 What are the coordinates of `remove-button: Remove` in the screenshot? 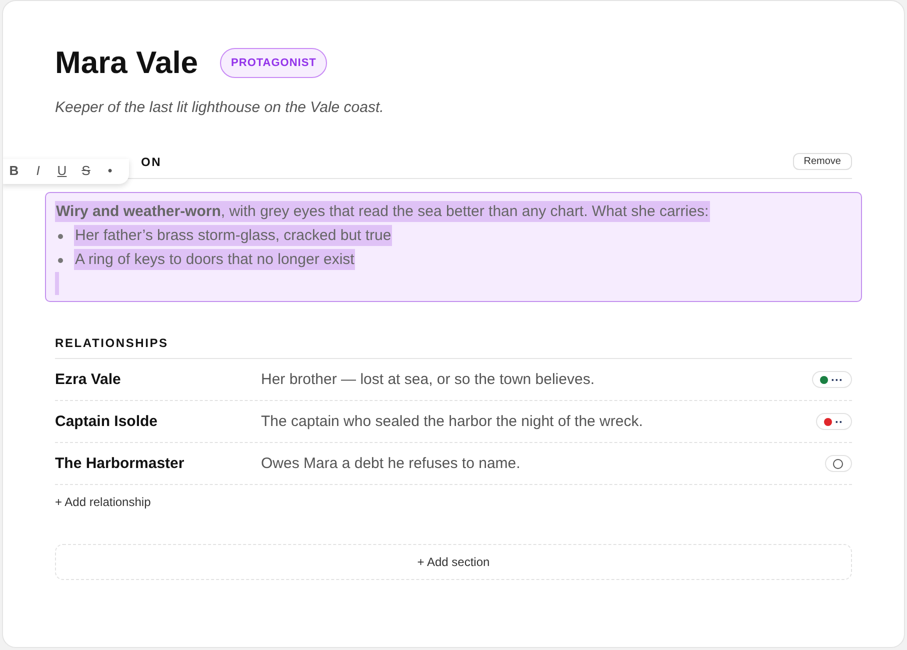 It's located at (822, 161).